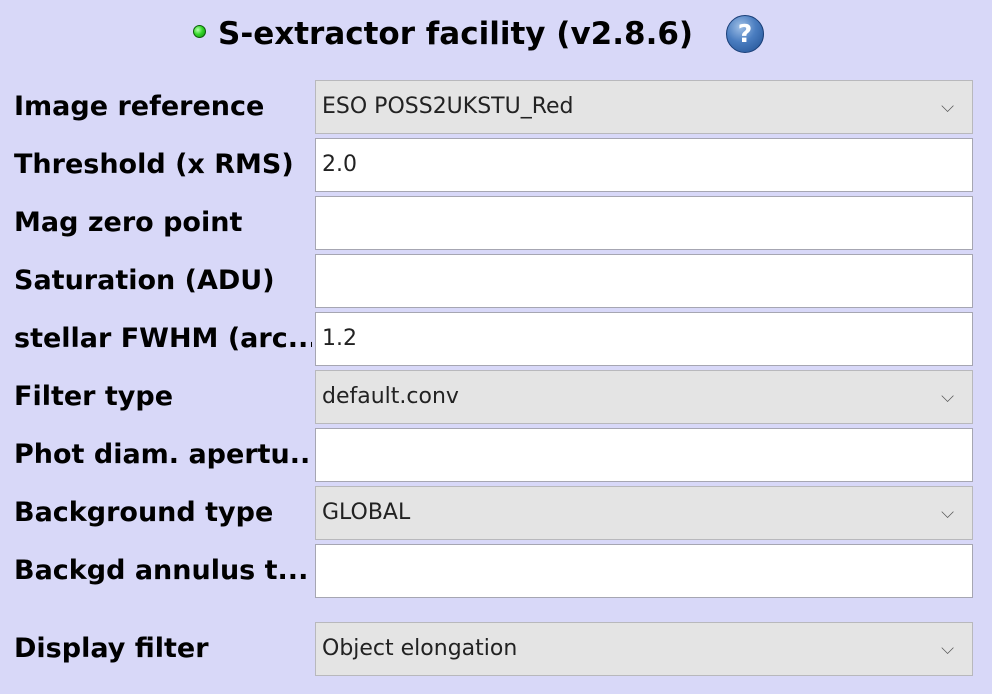 Image resolution: width=992 pixels, height=694 pixels. What do you see at coordinates (745, 34) in the screenshot?
I see `help-icon: ?` at bounding box center [745, 34].